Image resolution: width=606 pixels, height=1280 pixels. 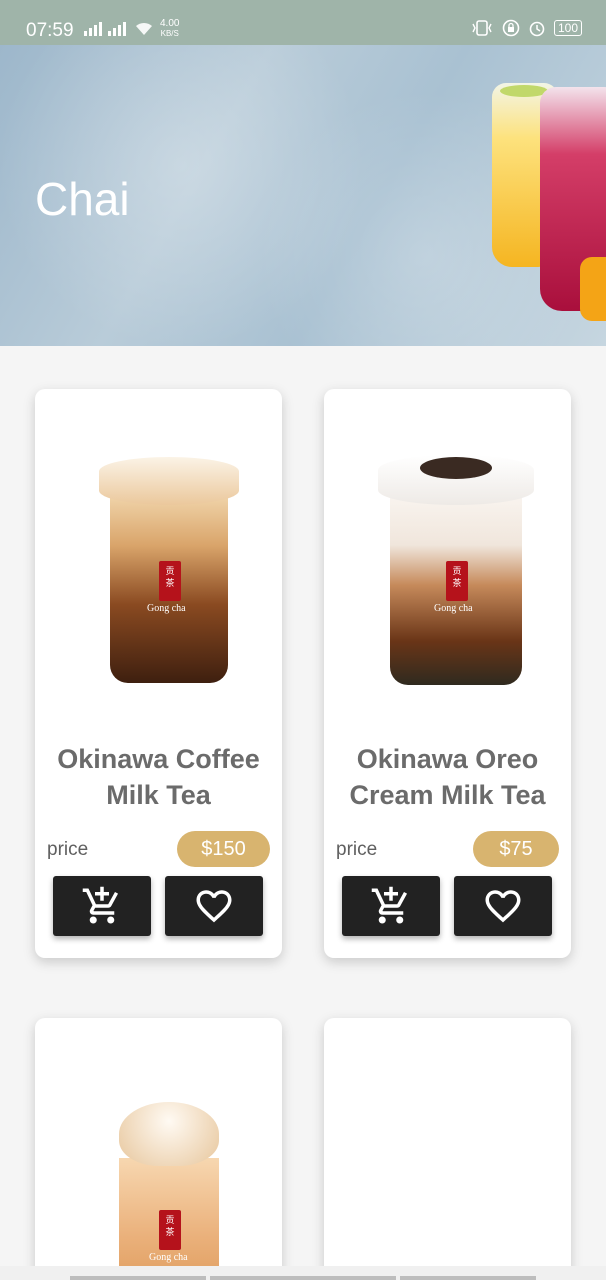 I want to click on status-time: 07:59, so click(x=50, y=30).